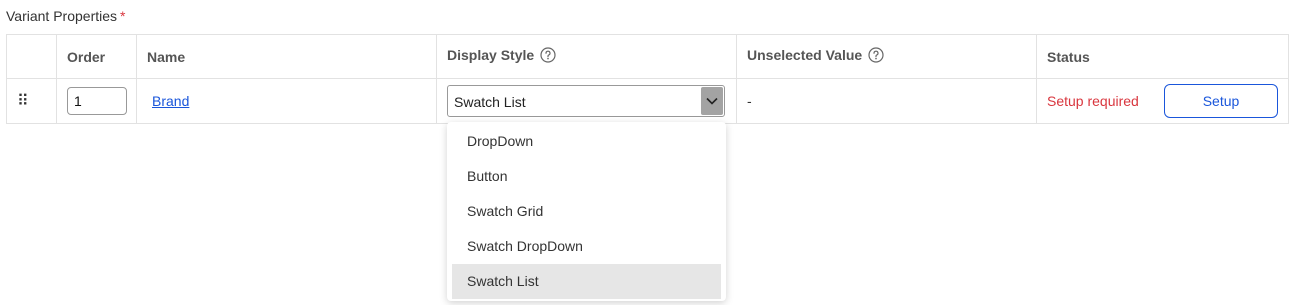 The image size is (1292, 305). Describe the element at coordinates (96, 56) in the screenshot. I see `header-order: Order` at that location.